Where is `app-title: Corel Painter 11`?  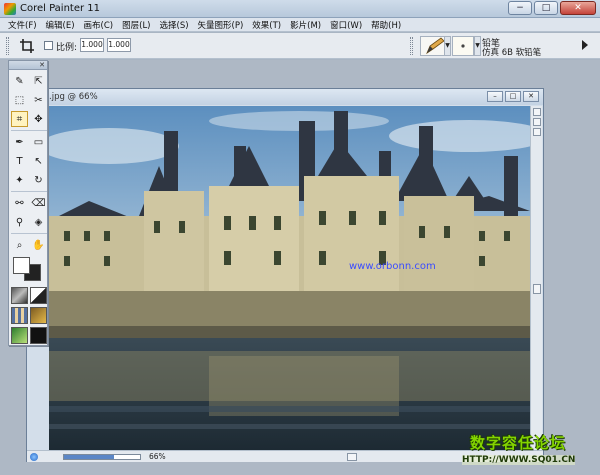
app-title: Corel Painter 11 is located at coordinates (60, 8).